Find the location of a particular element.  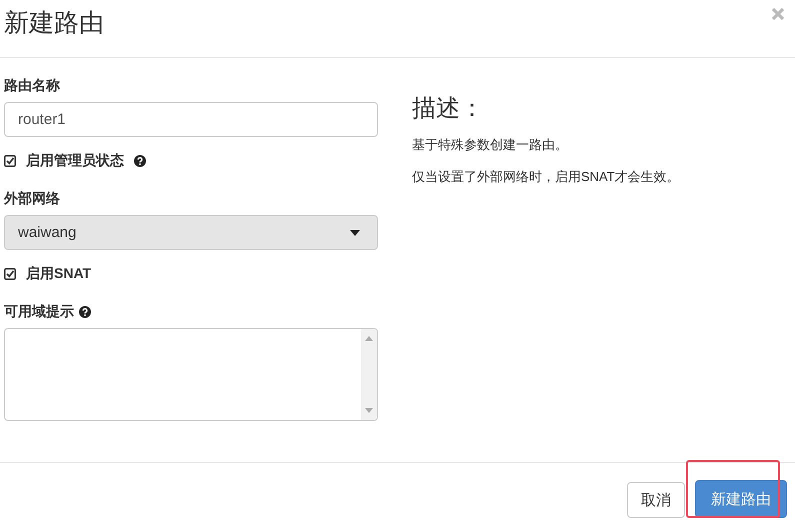

dialog-title: 新建路由 is located at coordinates (53, 23).